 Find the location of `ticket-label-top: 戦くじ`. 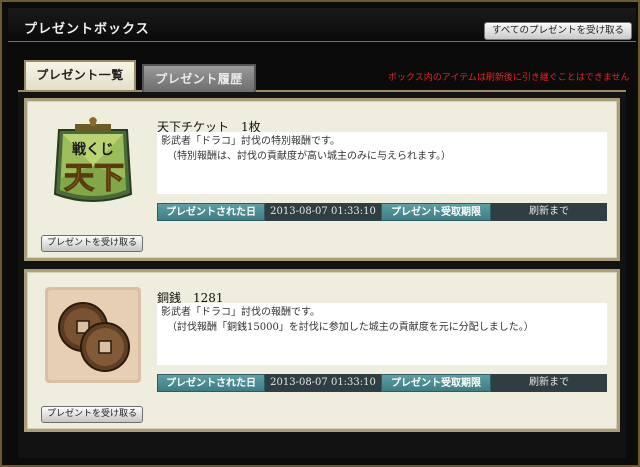

ticket-label-top: 戦くじ is located at coordinates (93, 149).